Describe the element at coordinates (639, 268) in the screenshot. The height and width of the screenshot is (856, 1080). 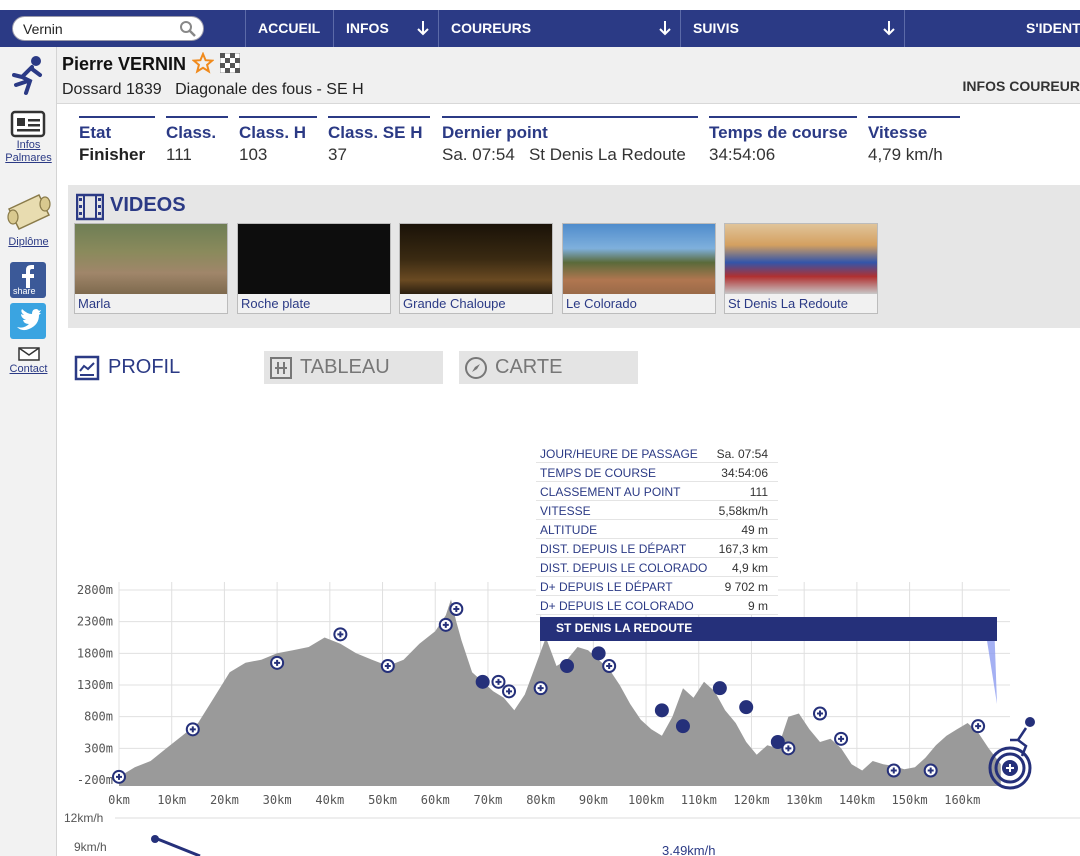
I see `video-thumb-le-colorado: Le Colorado` at that location.